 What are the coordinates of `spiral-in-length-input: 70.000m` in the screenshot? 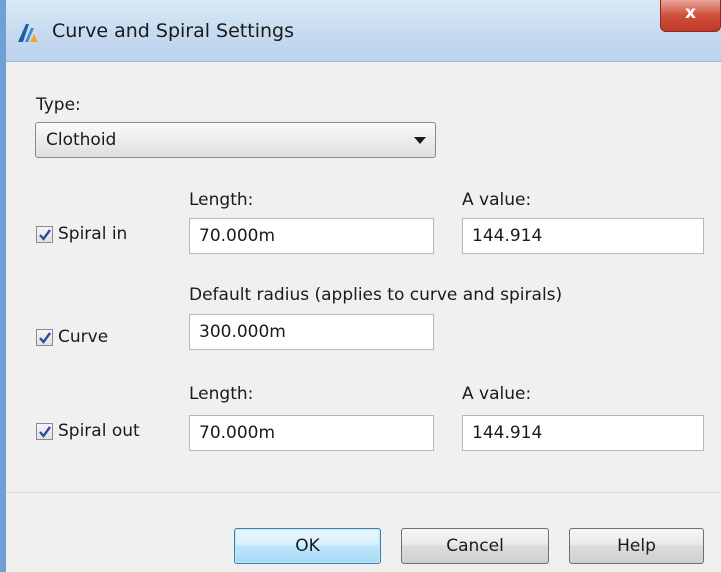 It's located at (311, 236).